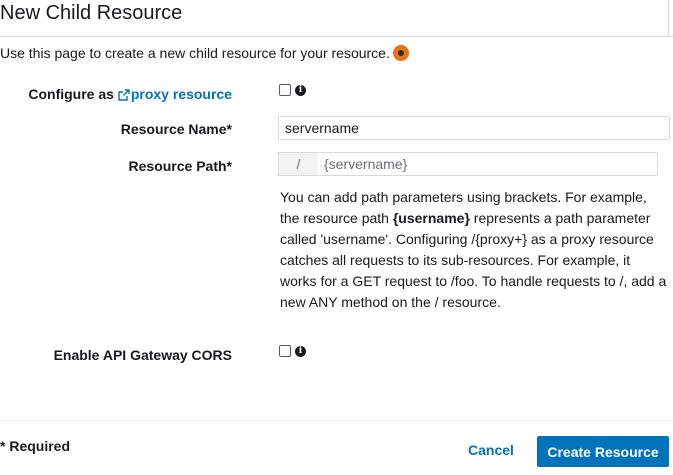 The height and width of the screenshot is (475, 673). I want to click on required-note: * Required, so click(35, 446).